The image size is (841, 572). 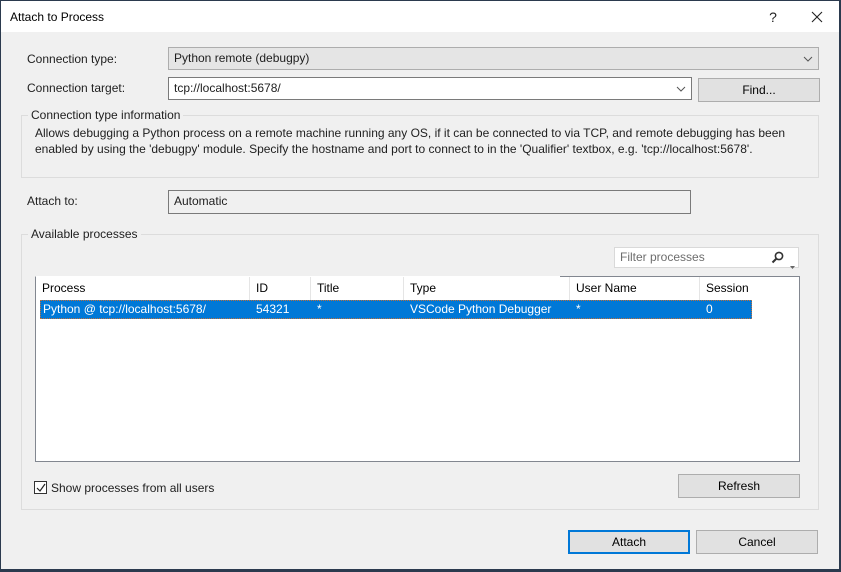 I want to click on process-list-header: Process ID Title Type User Name Session, so click(x=394, y=288).